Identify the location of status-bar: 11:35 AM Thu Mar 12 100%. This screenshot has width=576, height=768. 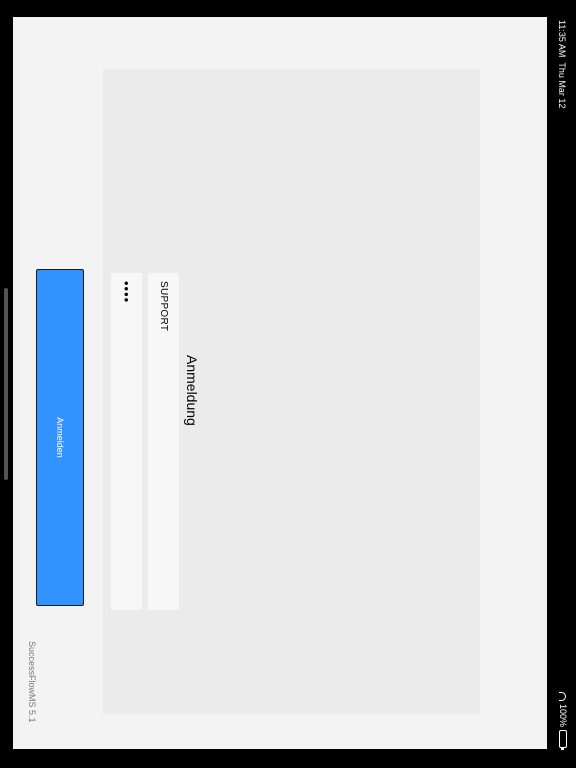
(562, 384).